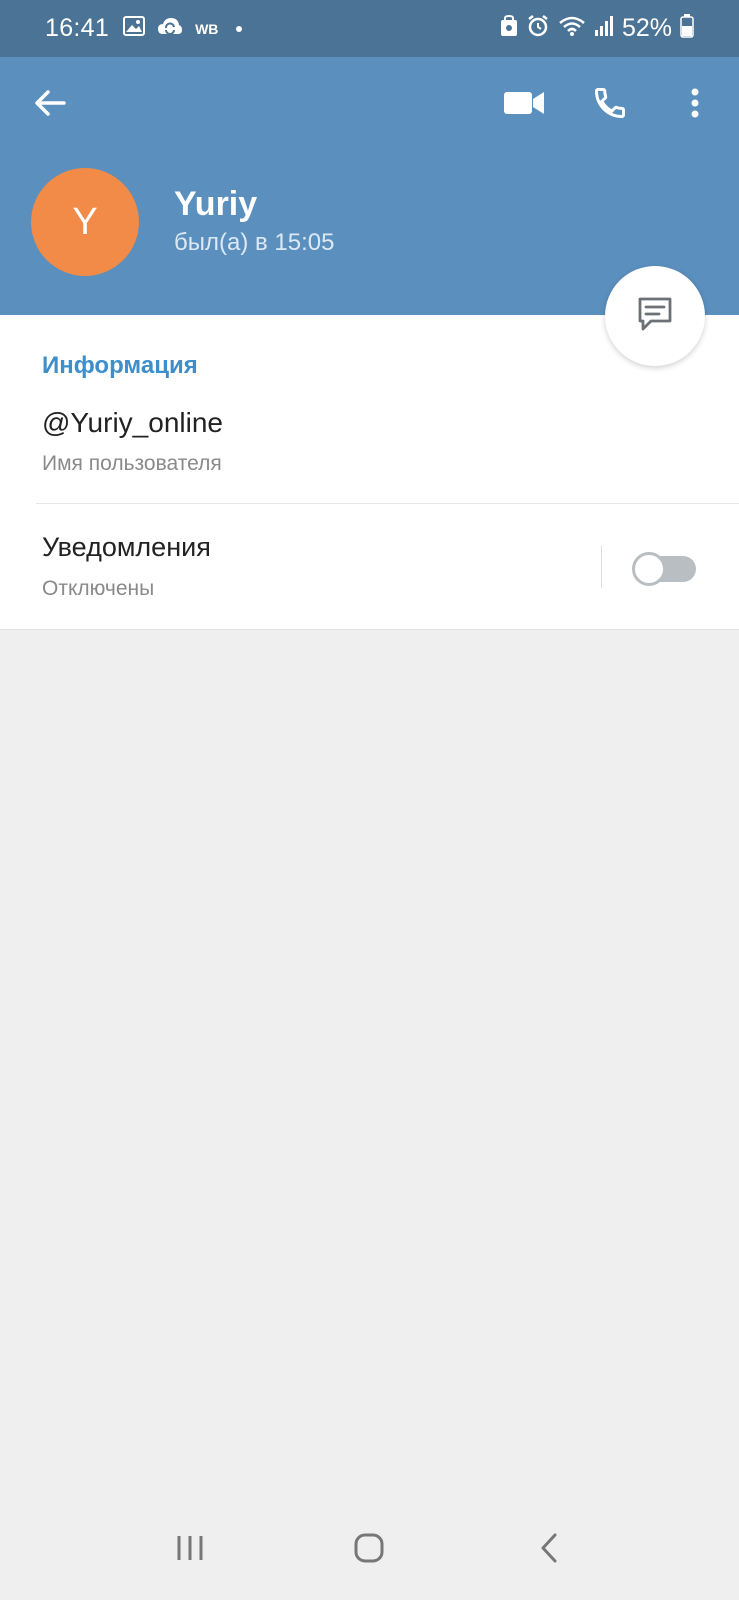 The width and height of the screenshot is (739, 1600). What do you see at coordinates (134, 28) in the screenshot?
I see `gallery-icon` at bounding box center [134, 28].